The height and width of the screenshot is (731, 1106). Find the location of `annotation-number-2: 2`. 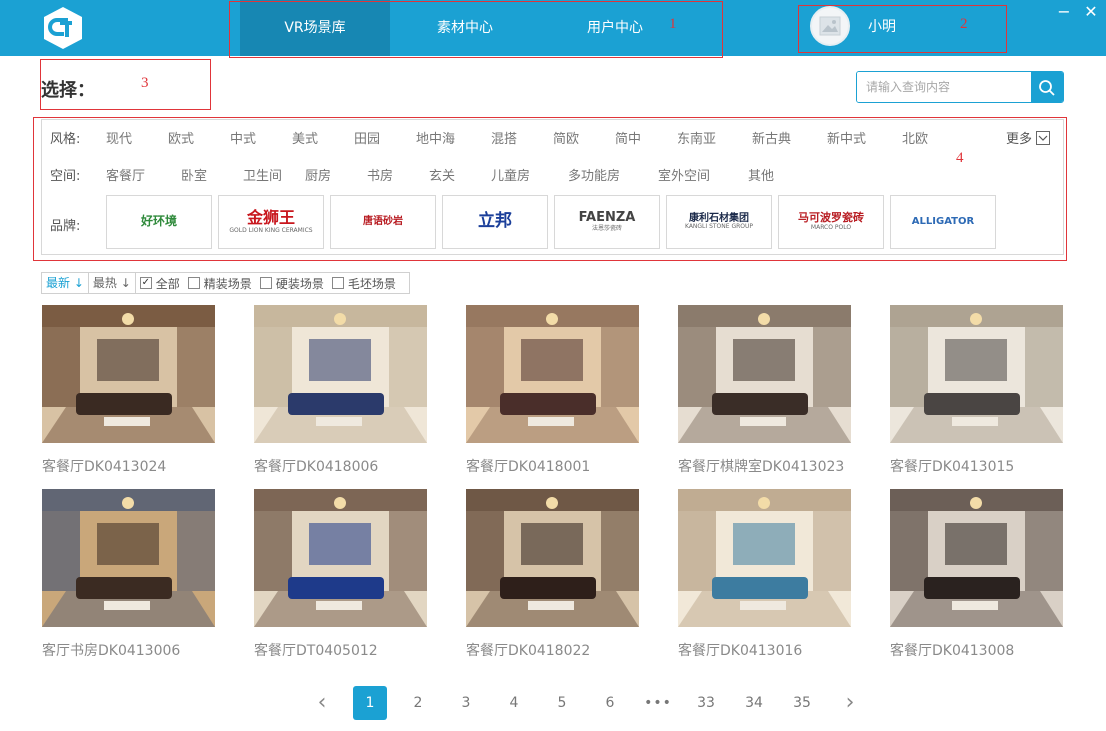

annotation-number-2: 2 is located at coordinates (964, 24).